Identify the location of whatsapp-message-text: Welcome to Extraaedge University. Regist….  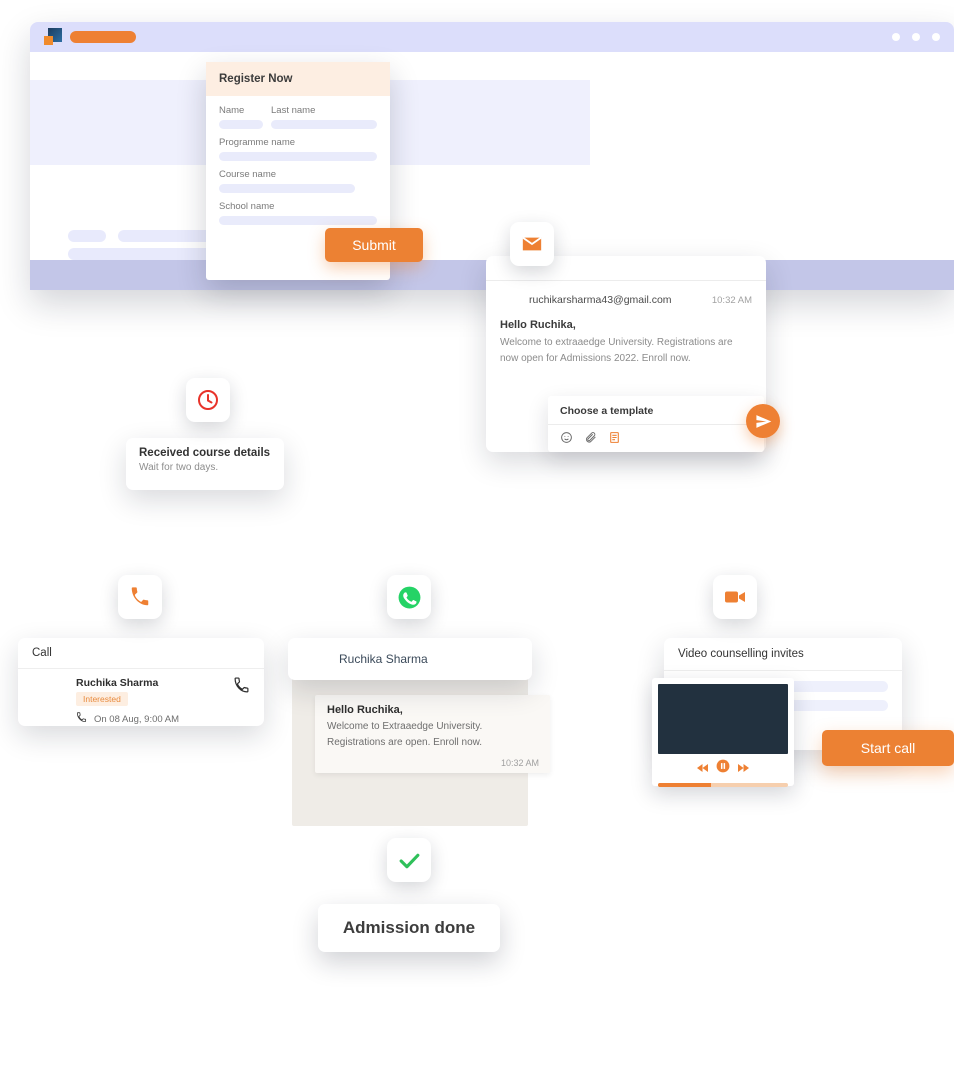
(405, 734).